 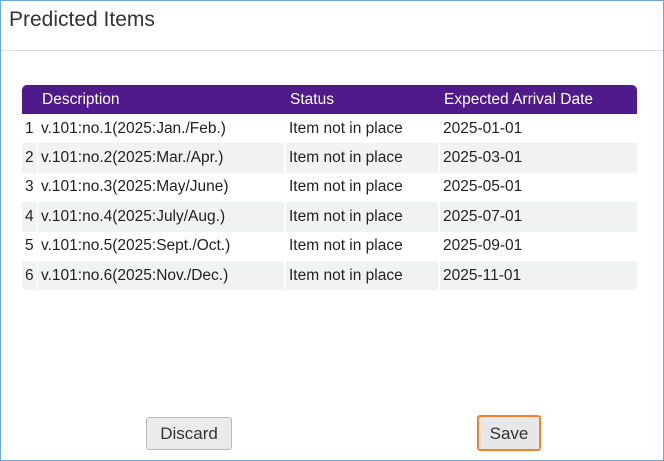 I want to click on row-description: v.101:no.2(2025:Mar./Apr.), so click(x=162, y=158).